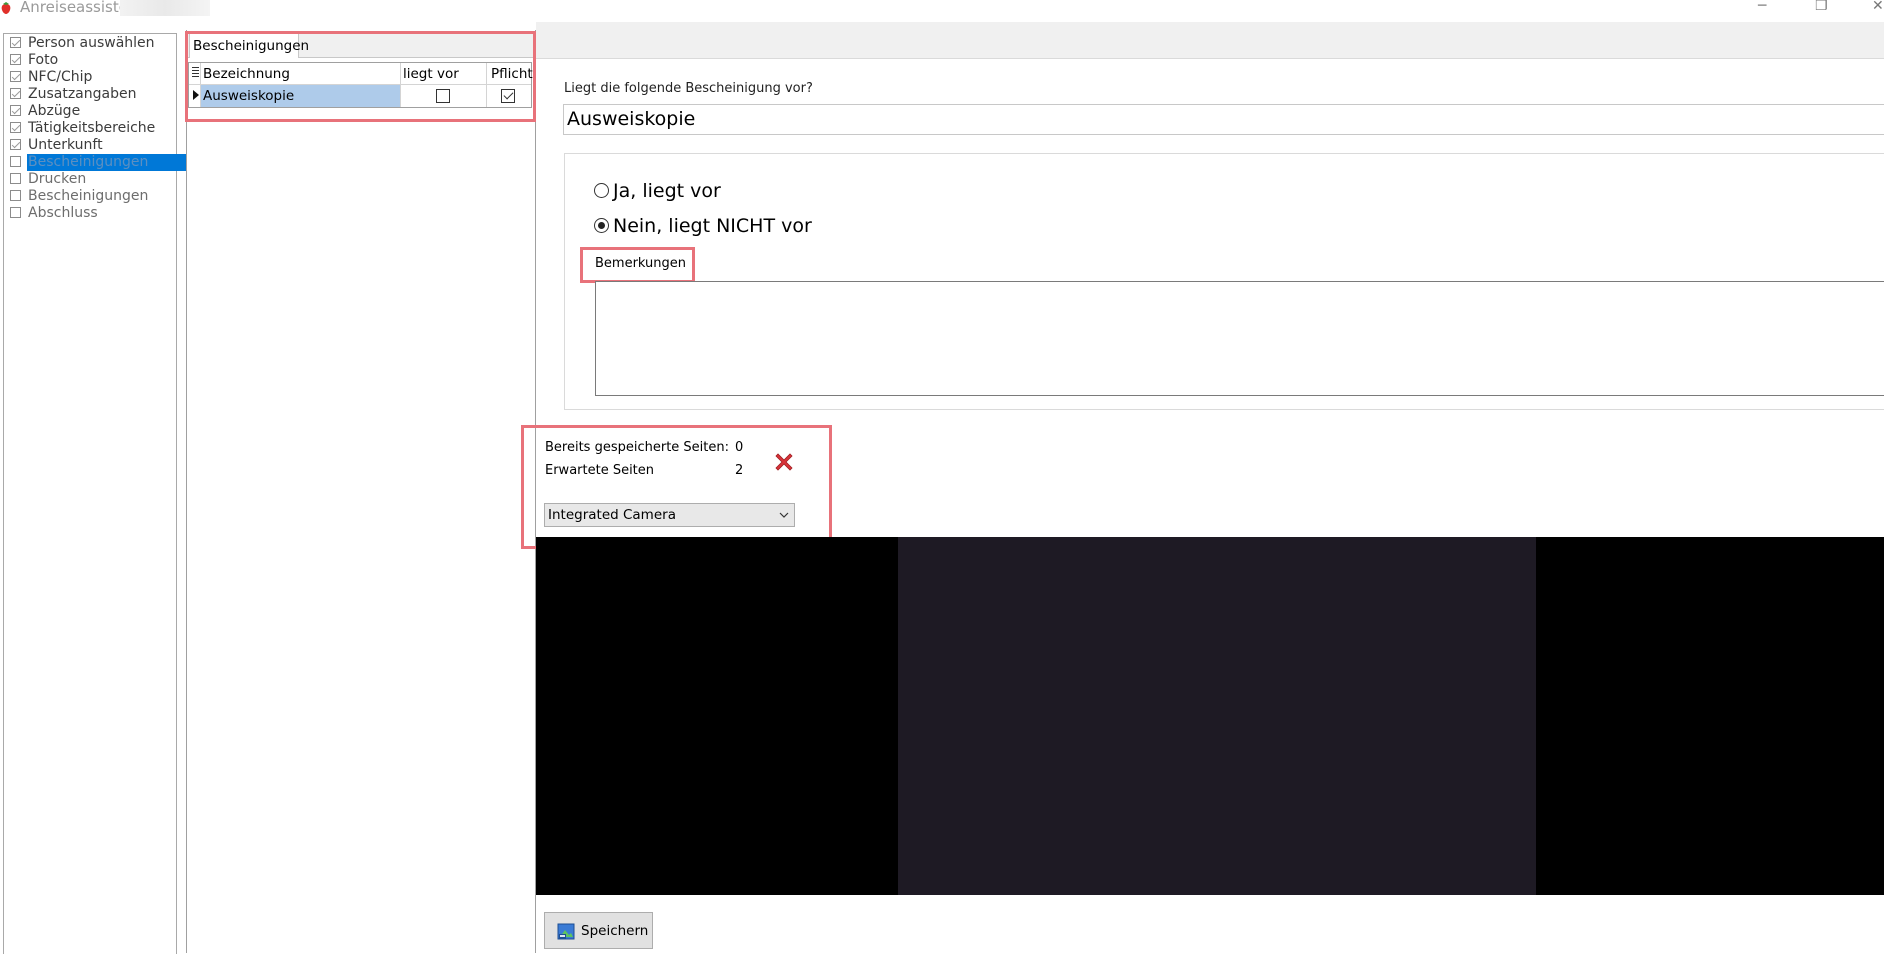 This screenshot has height=954, width=1884. What do you see at coordinates (65, 145) in the screenshot?
I see `step-label: Unterkunft` at bounding box center [65, 145].